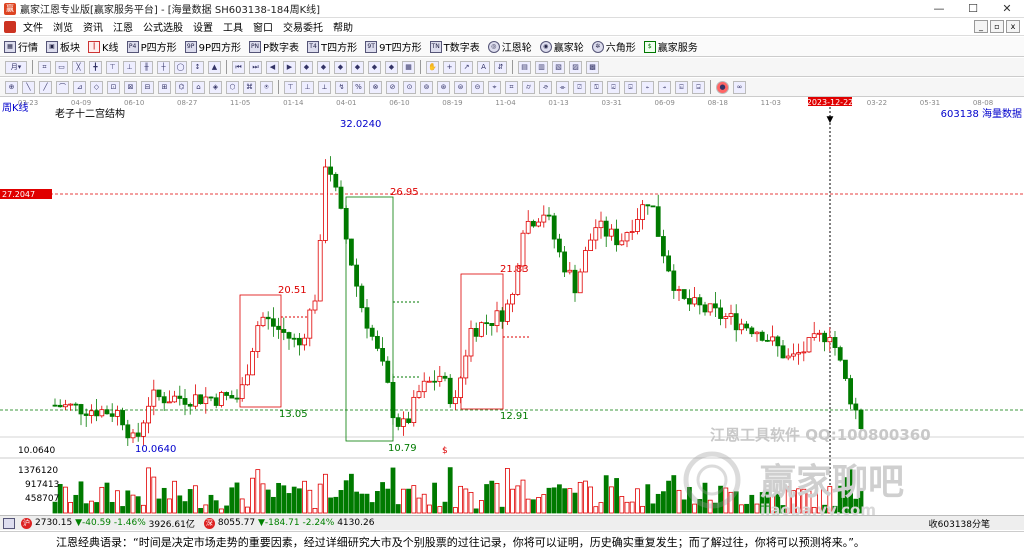 The height and width of the screenshot is (554, 1024). I want to click on status-right-text: 收603138分笔, so click(959, 523).